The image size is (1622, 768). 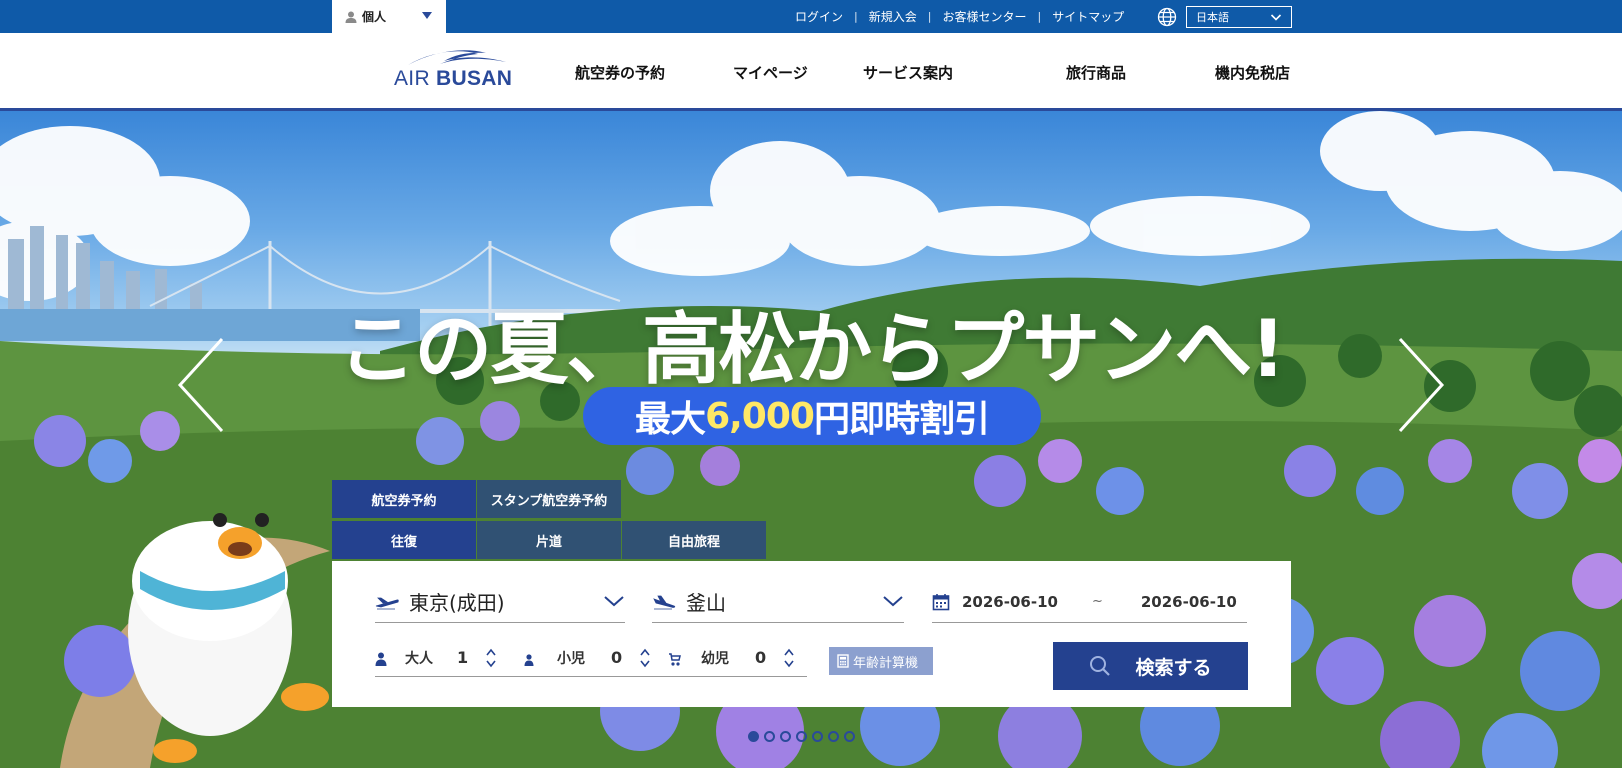 I want to click on nav-item-booking: 航空券の予約, so click(x=620, y=72).